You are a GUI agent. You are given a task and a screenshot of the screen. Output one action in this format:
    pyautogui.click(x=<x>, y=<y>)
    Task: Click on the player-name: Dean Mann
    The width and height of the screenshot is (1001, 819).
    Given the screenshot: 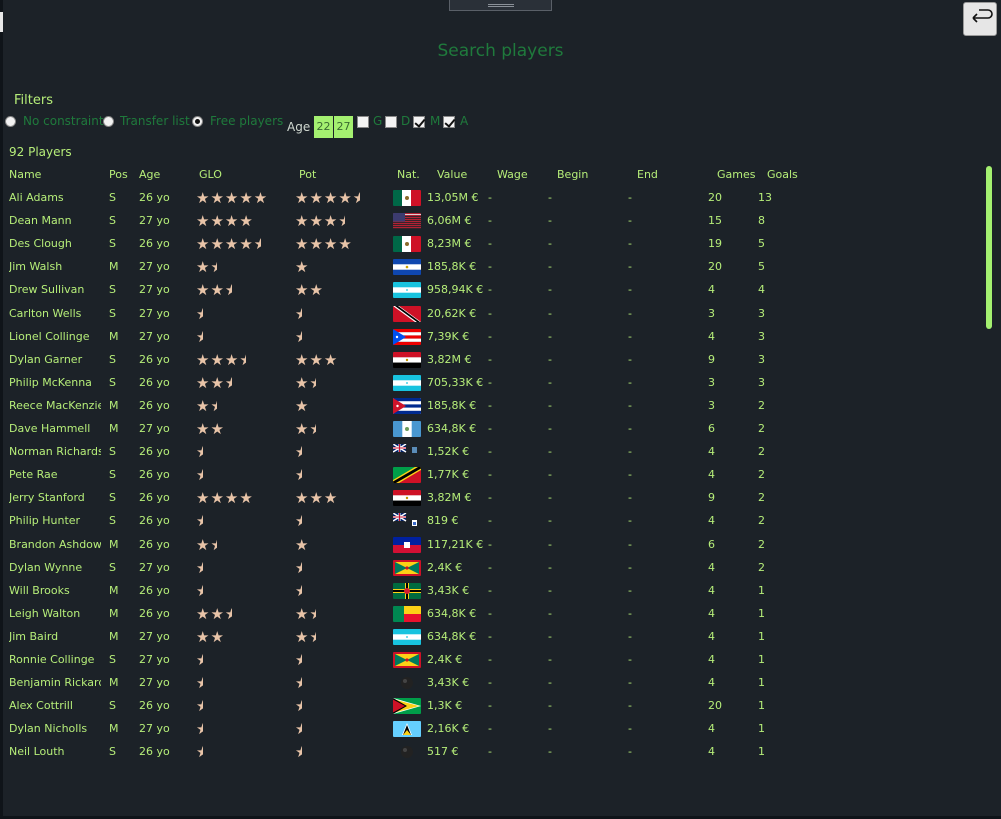 What is the action you would take?
    pyautogui.click(x=55, y=220)
    